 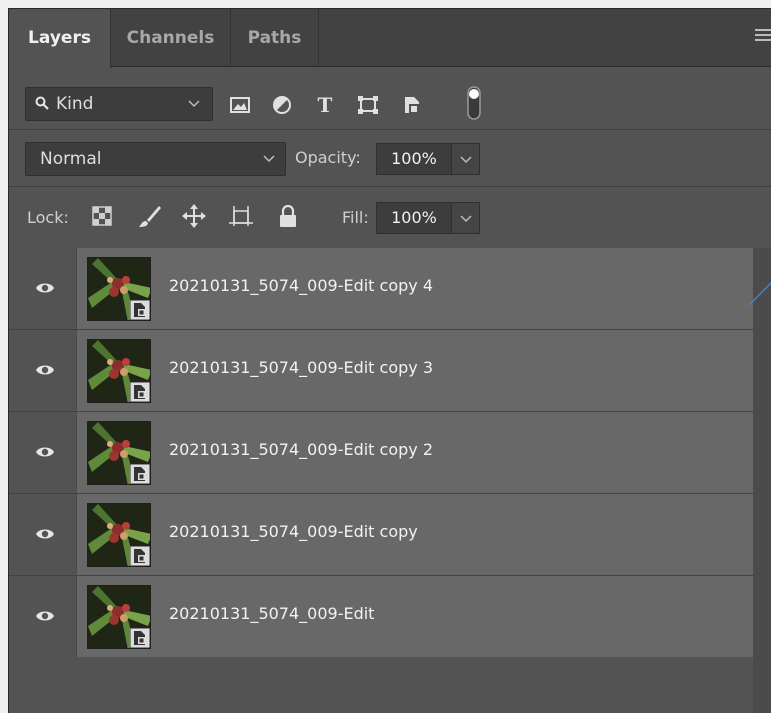 What do you see at coordinates (240, 105) in the screenshot?
I see `image-filter-icon` at bounding box center [240, 105].